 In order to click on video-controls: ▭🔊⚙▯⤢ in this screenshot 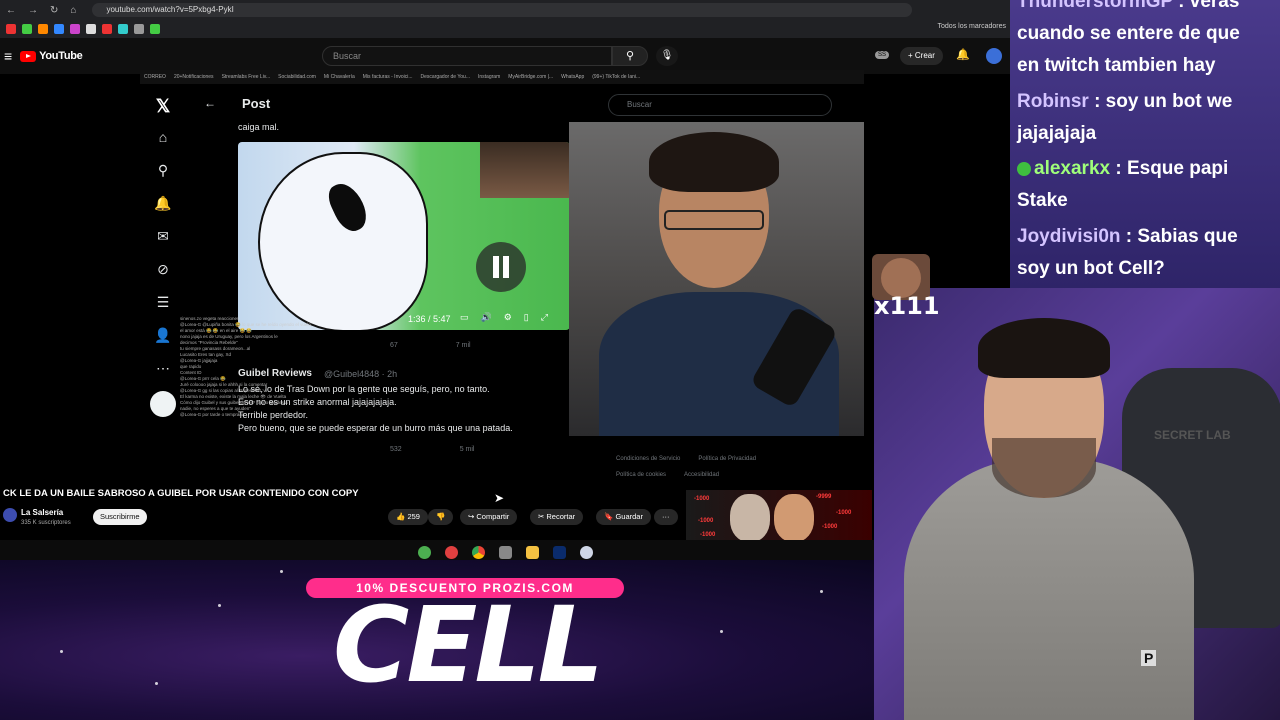, I will do `click(510, 317)`.